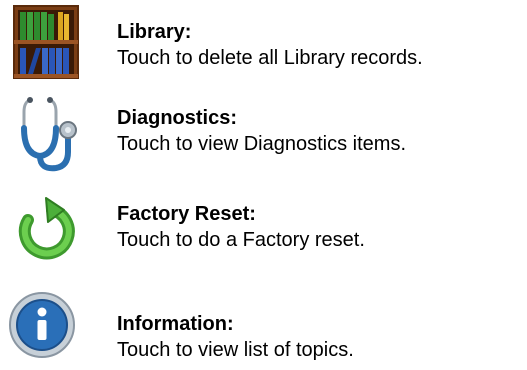  I want to click on information-description: Touch to view list of topics., so click(235, 350).